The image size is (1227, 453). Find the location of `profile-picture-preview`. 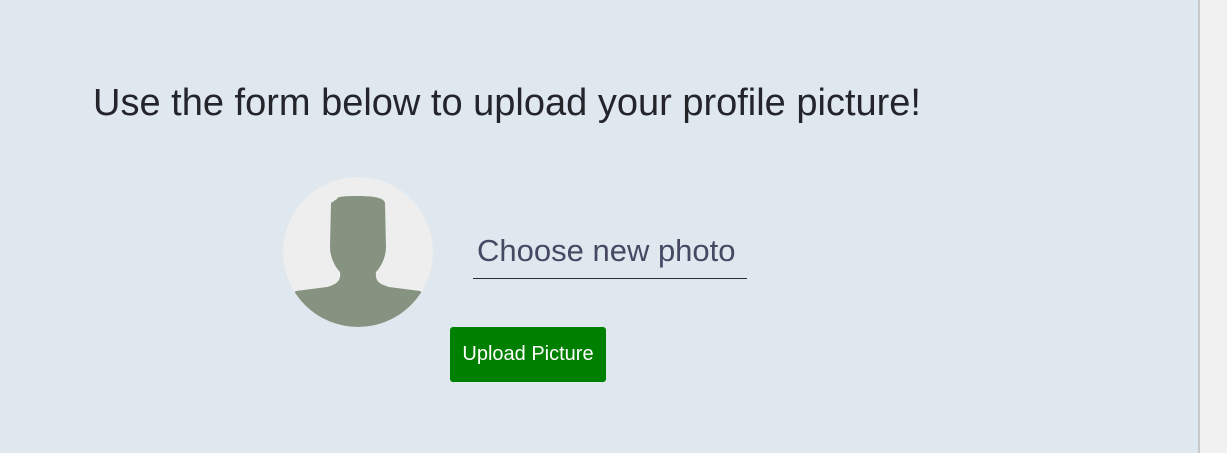

profile-picture-preview is located at coordinates (358, 252).